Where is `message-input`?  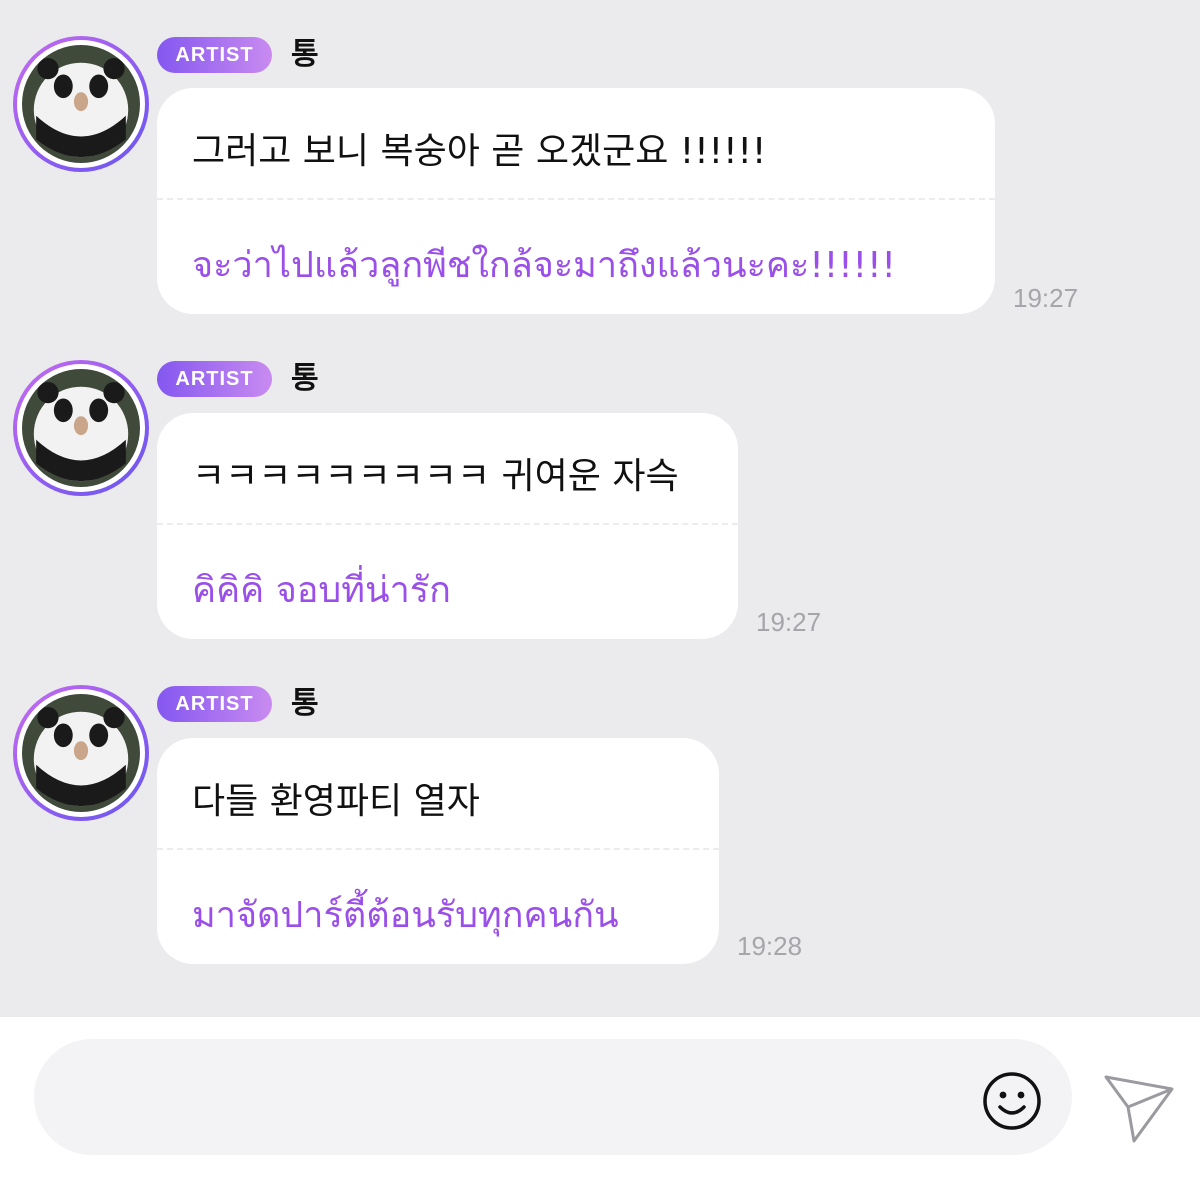 message-input is located at coordinates (553, 1097).